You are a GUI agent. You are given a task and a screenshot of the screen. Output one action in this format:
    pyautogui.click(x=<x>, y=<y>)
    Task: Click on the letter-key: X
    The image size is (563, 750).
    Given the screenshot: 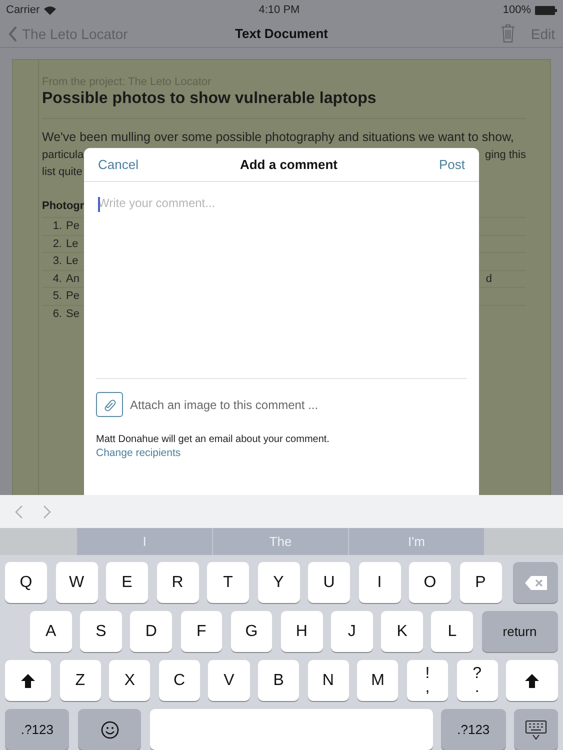 What is the action you would take?
    pyautogui.click(x=129, y=680)
    